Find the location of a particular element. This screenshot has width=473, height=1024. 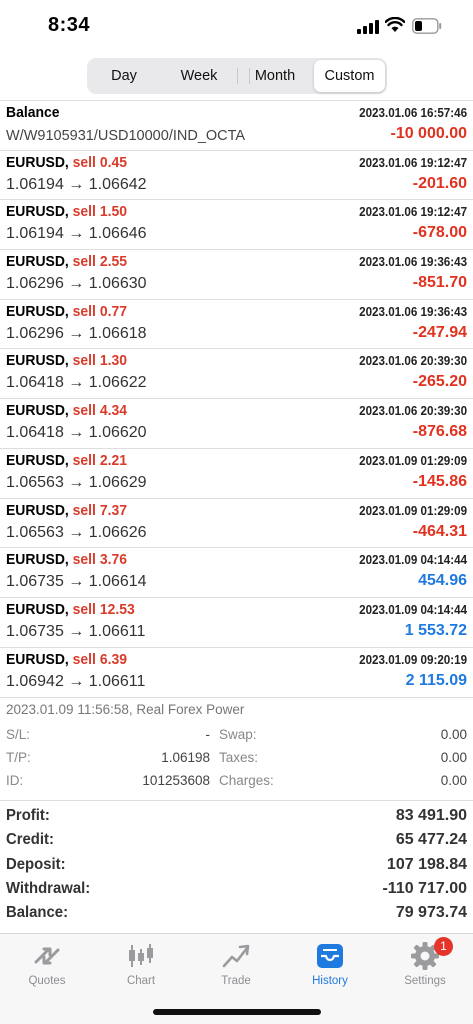

deal-symbol: EURUSD, sell 0.77 is located at coordinates (66, 311).